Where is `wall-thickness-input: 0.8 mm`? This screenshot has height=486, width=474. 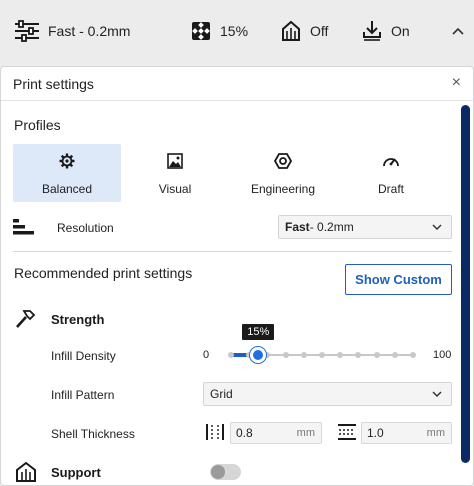 wall-thickness-input: 0.8 mm is located at coordinates (276, 433).